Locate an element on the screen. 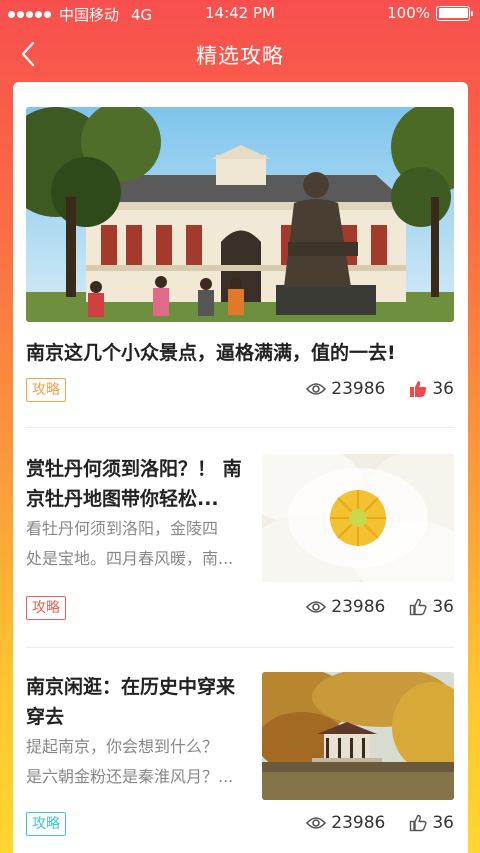 The height and width of the screenshot is (853, 480). featured-article-title: 南京这几个小众景点，逼格满满，值的一去! is located at coordinates (240, 353).